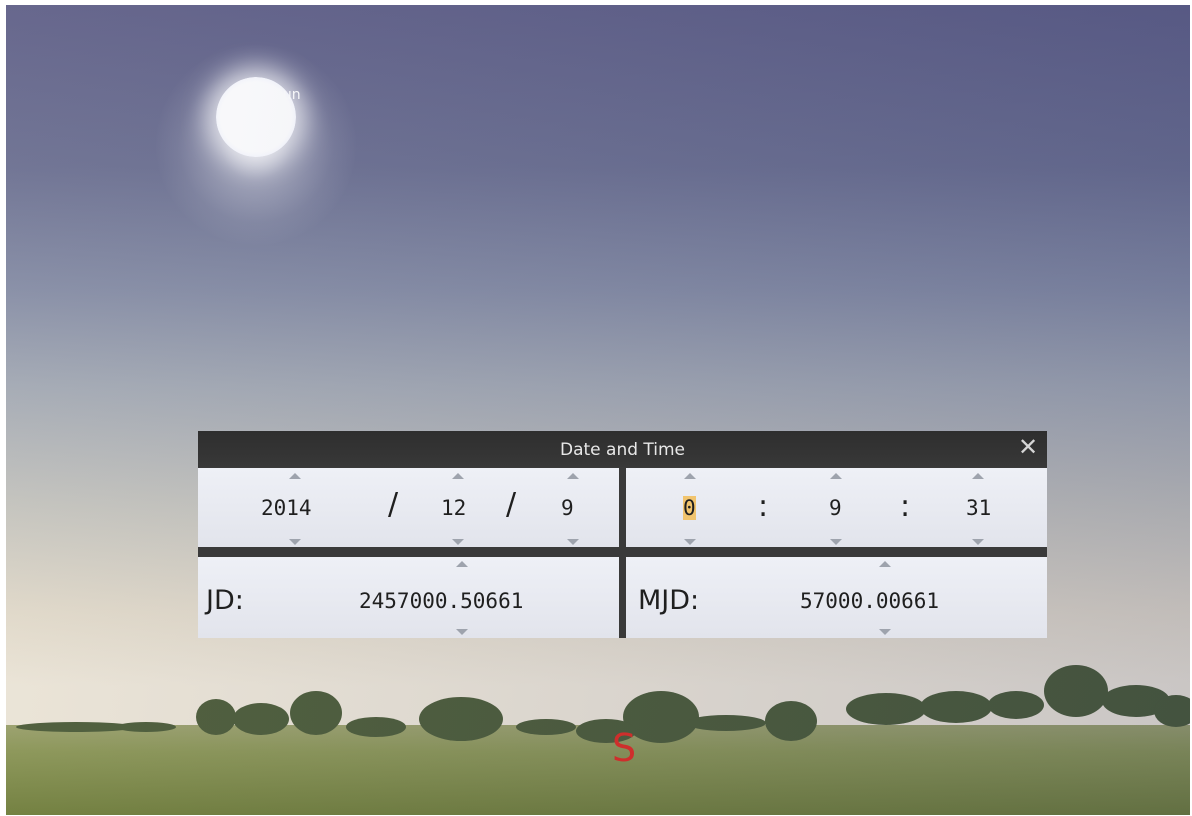  I want to click on month-spinbox: 12, so click(453, 508).